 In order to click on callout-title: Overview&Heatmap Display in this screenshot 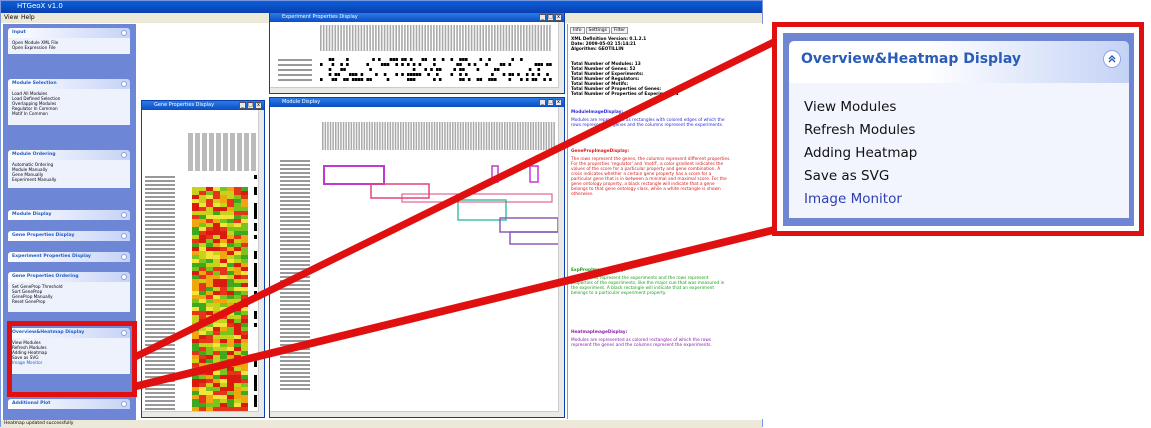, I will do `click(911, 59)`.